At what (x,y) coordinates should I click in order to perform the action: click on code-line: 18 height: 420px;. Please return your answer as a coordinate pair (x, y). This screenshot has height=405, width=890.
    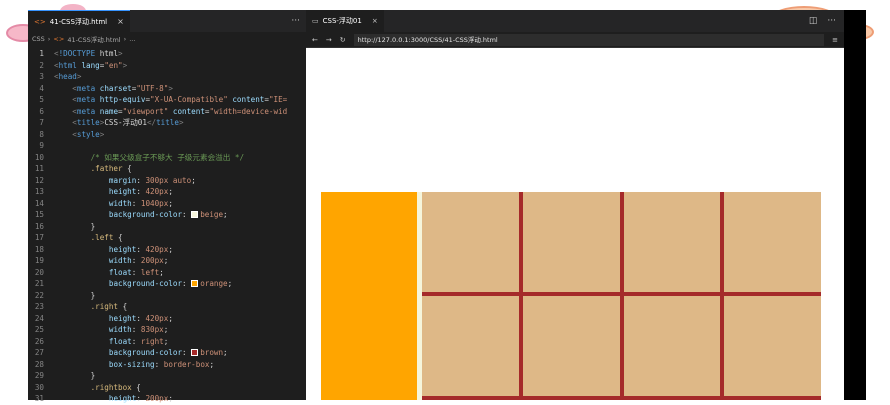
    Looking at the image, I should click on (167, 250).